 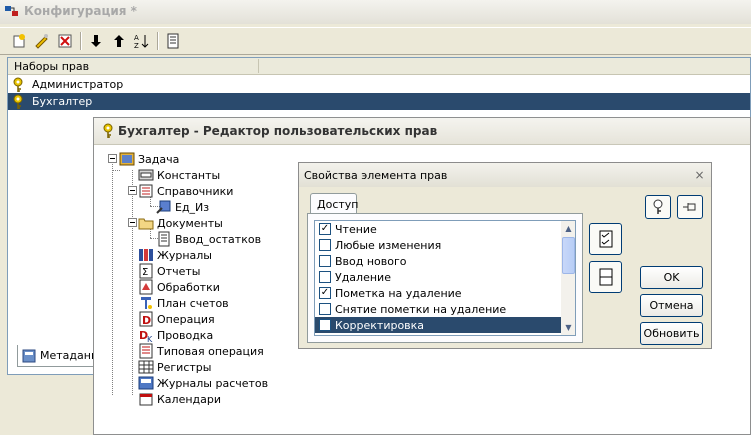 I want to click on edit-set-button, so click(x=42, y=41).